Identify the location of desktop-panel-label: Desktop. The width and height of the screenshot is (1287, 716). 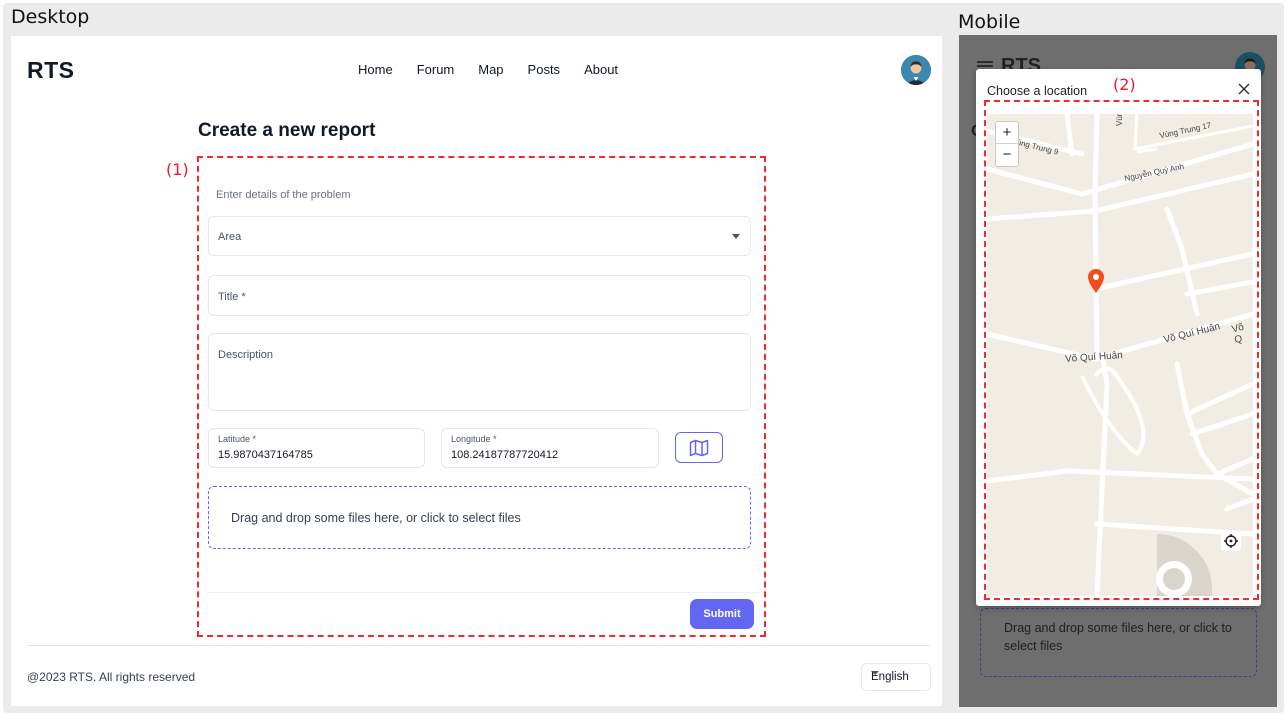
(50, 17).